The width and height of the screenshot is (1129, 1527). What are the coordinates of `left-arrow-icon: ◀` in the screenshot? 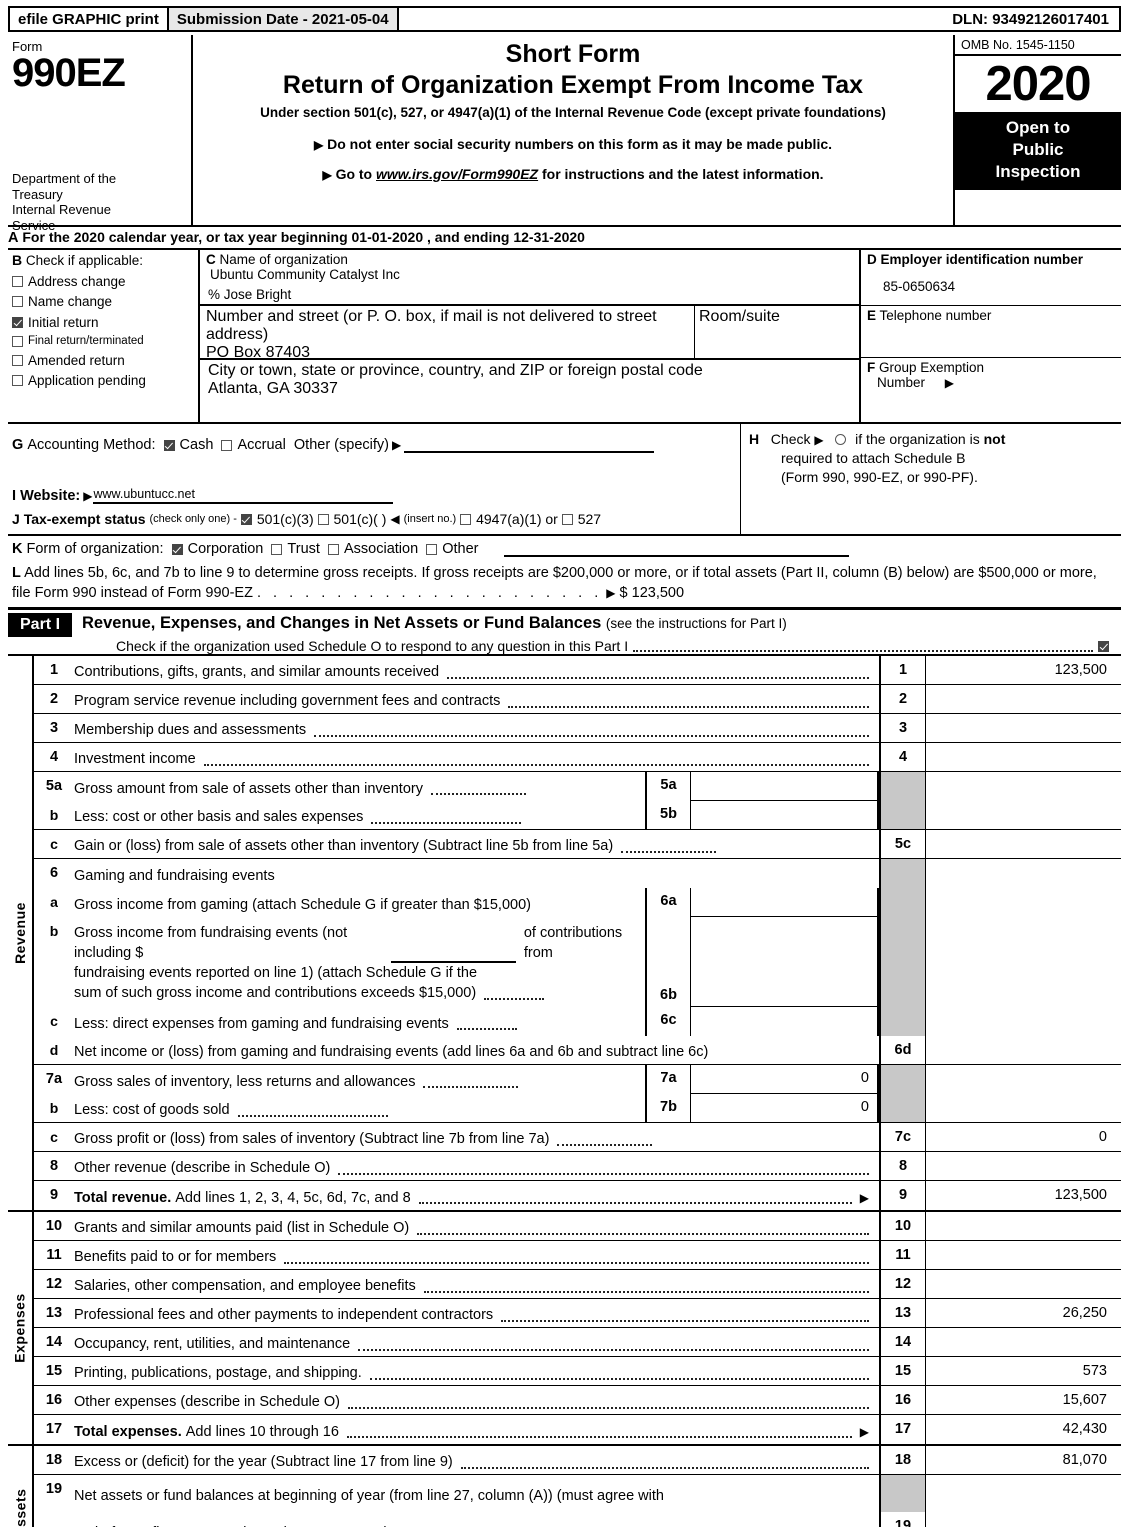 It's located at (395, 519).